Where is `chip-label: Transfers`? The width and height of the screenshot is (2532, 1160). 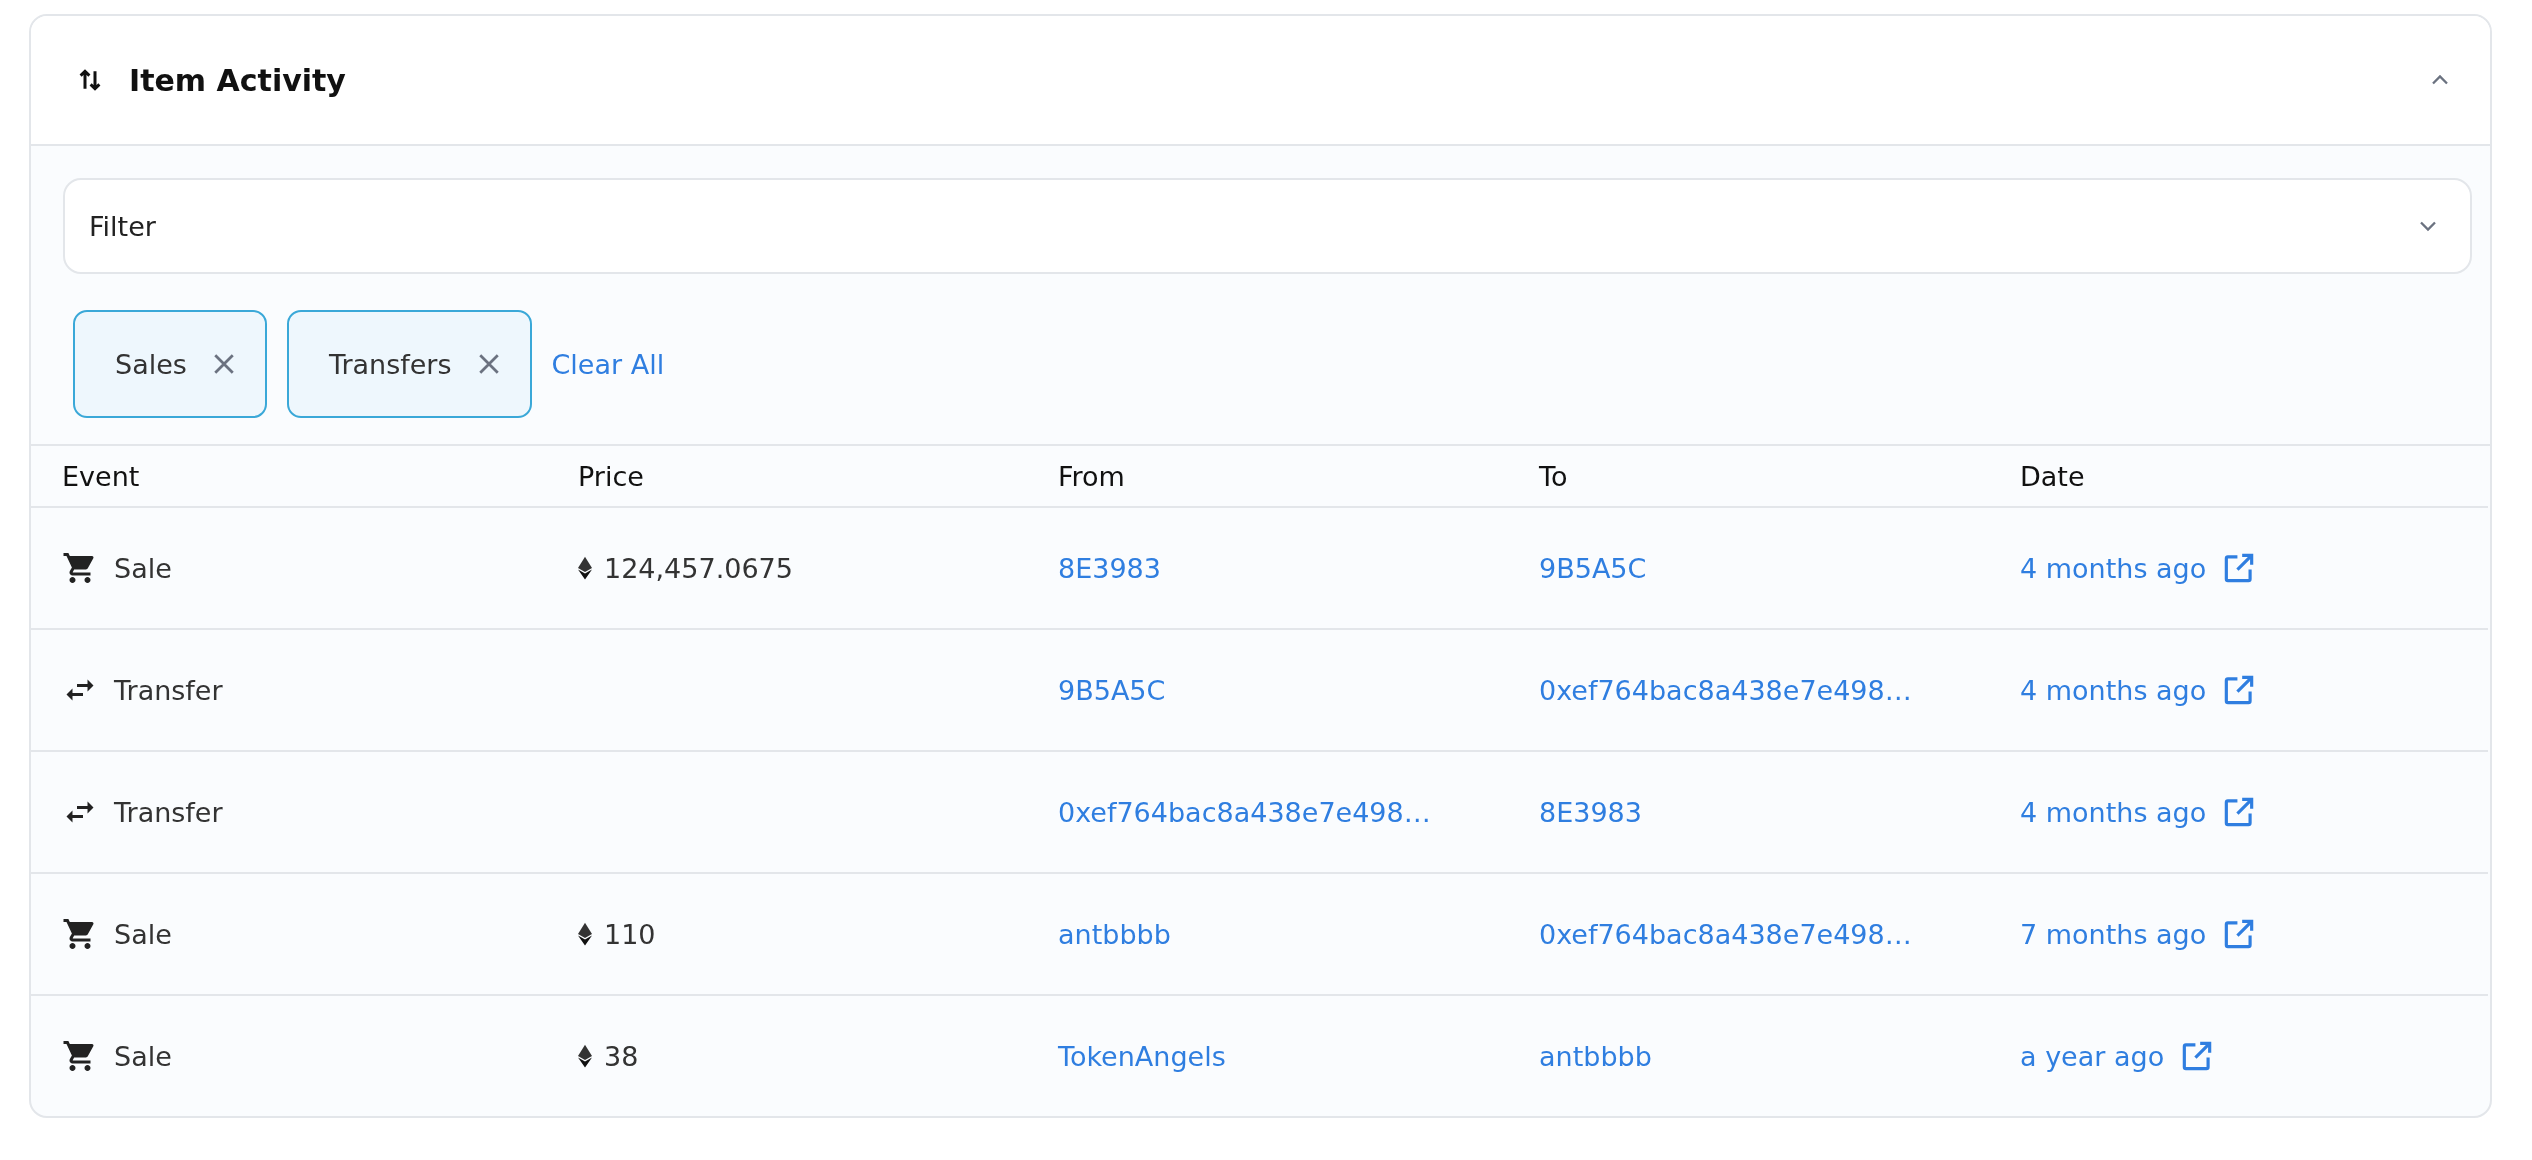
chip-label: Transfers is located at coordinates (390, 364).